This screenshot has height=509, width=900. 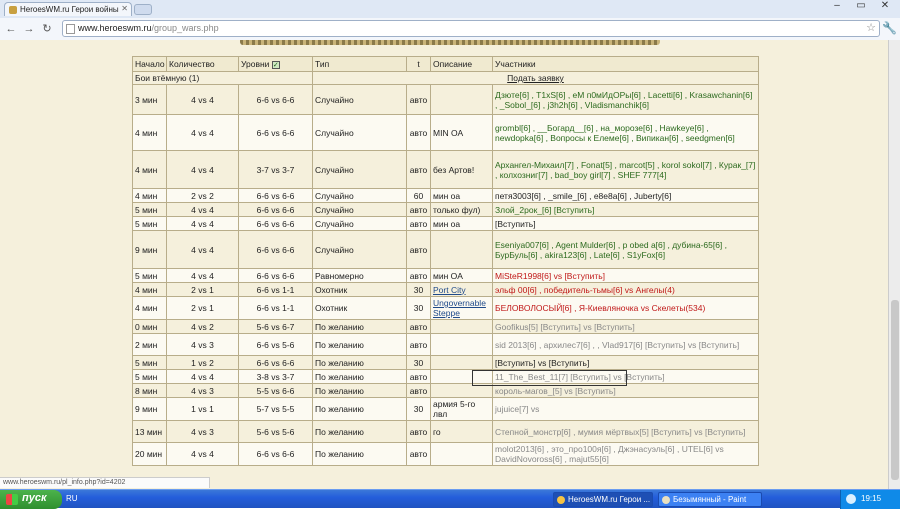 I want to click on cell-levels: 5-7 vs 5-5, so click(x=275, y=409).